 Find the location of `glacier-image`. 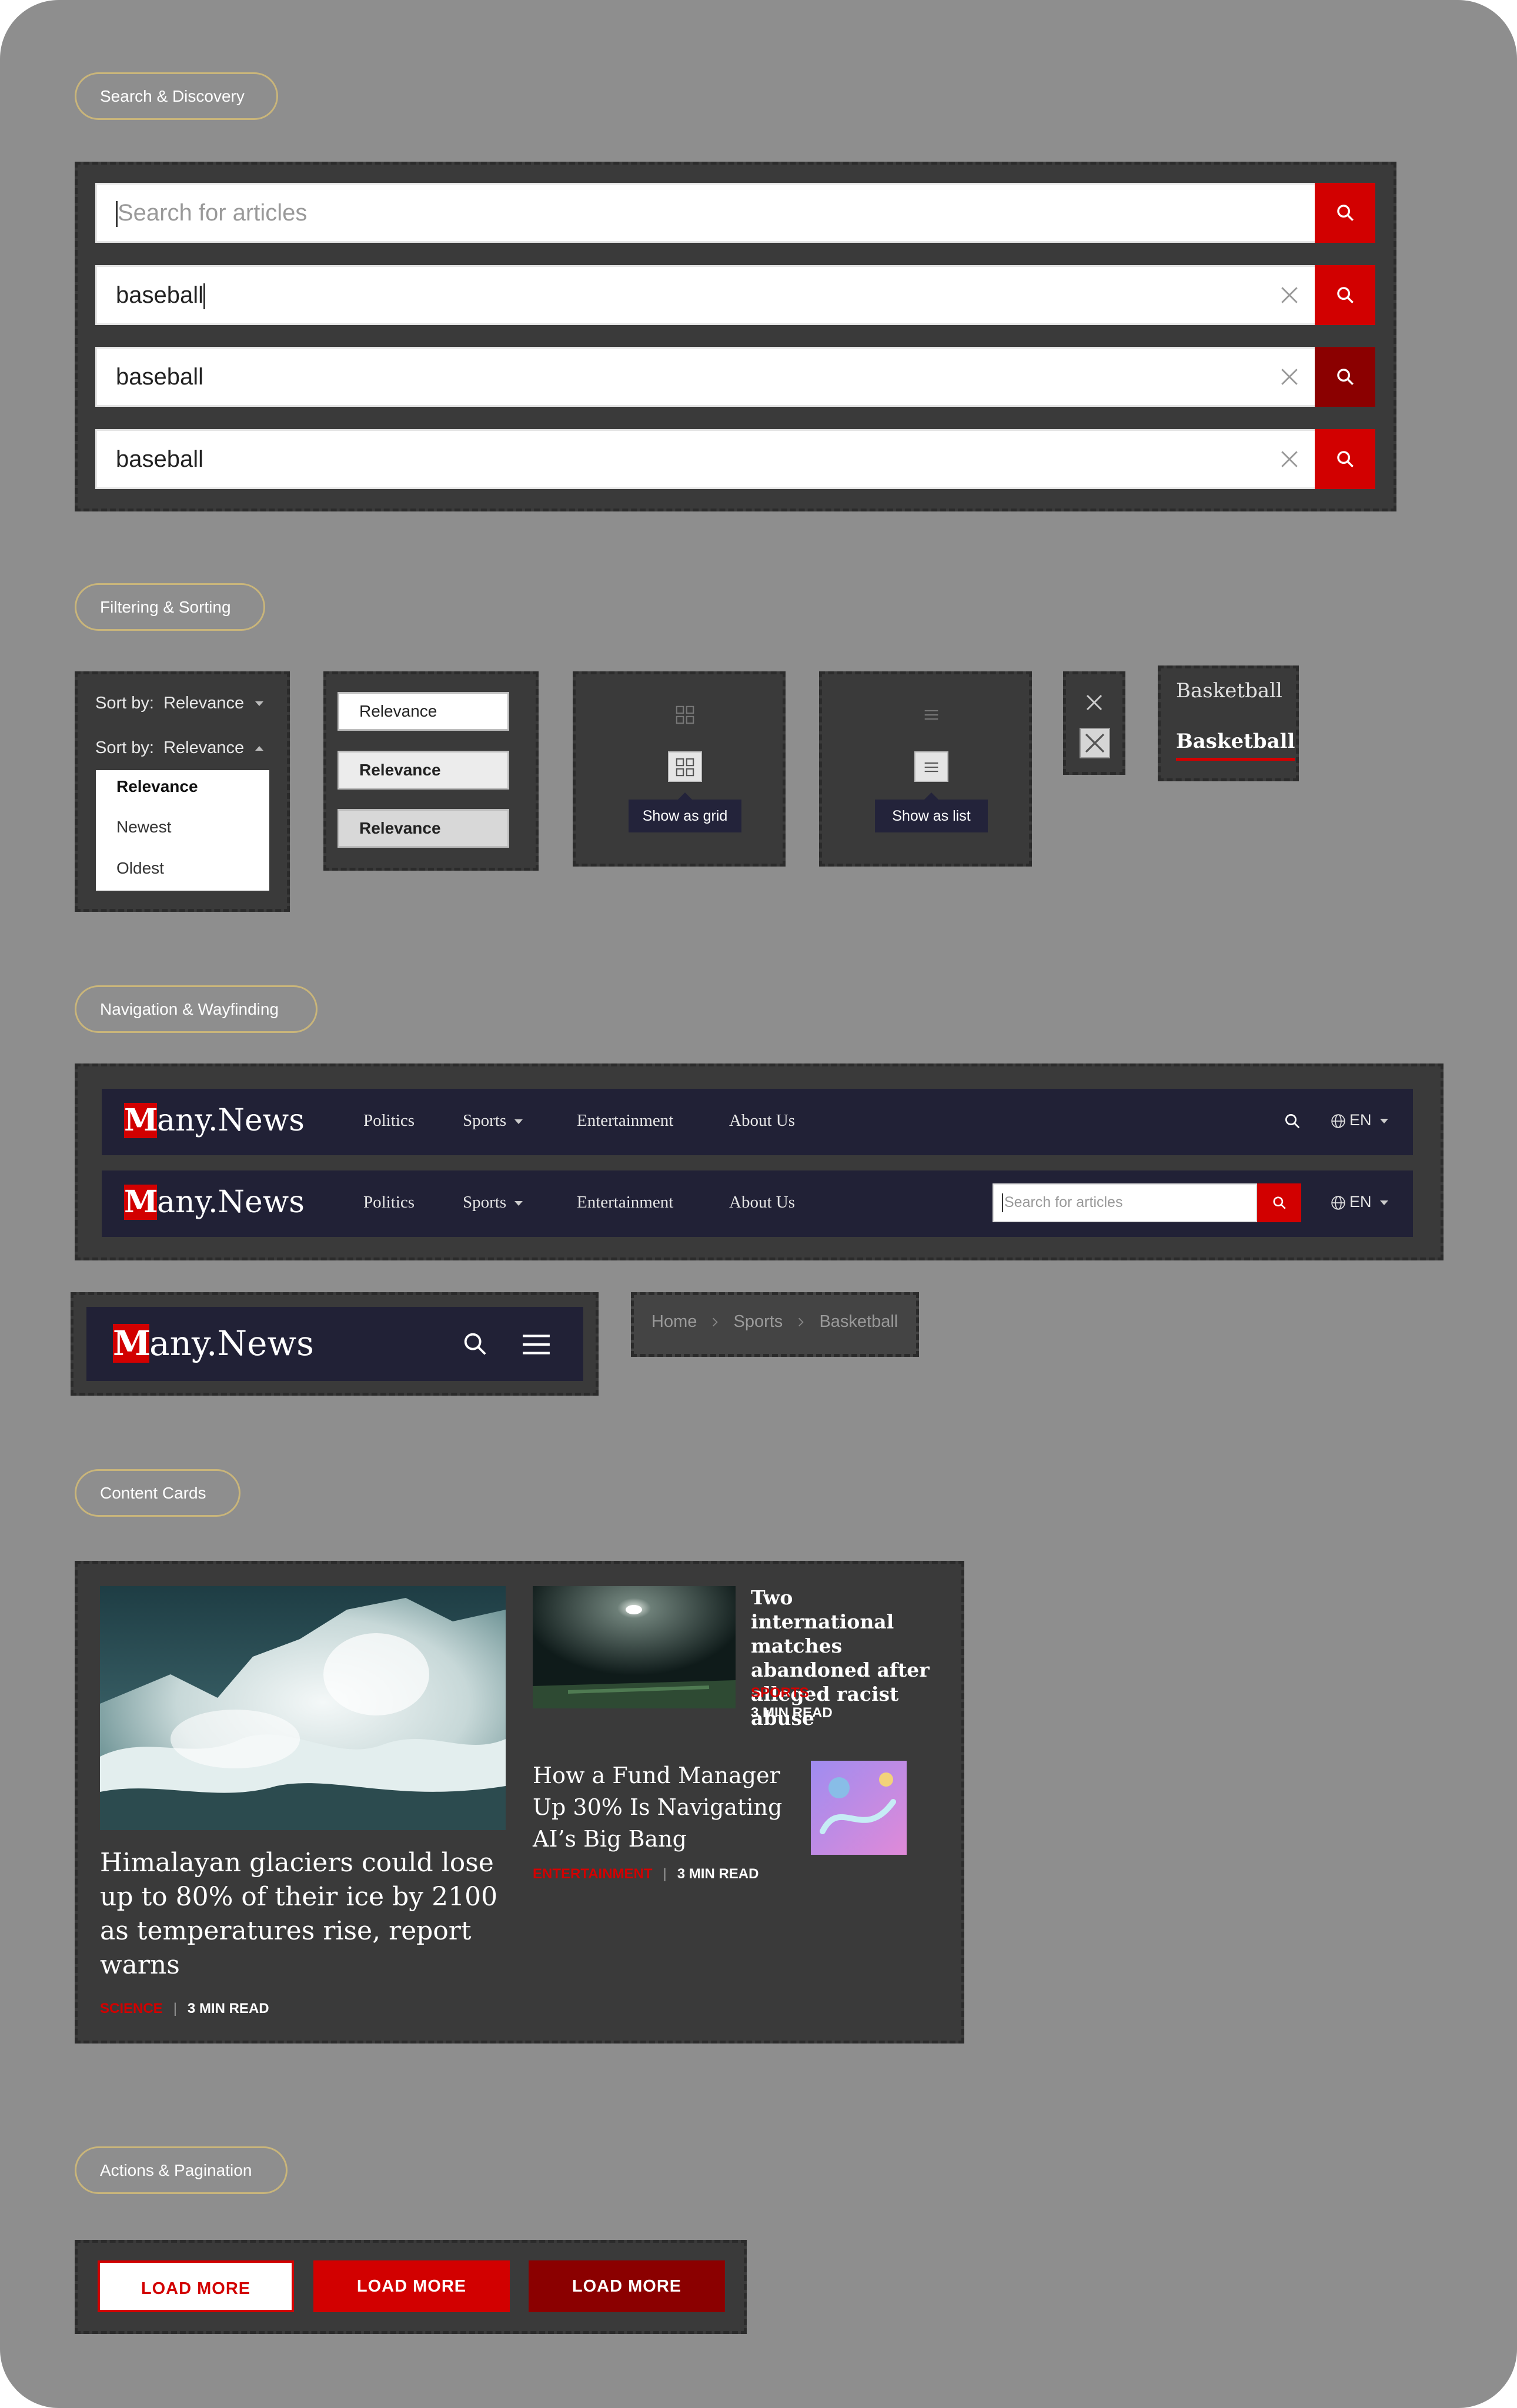

glacier-image is located at coordinates (303, 1708).